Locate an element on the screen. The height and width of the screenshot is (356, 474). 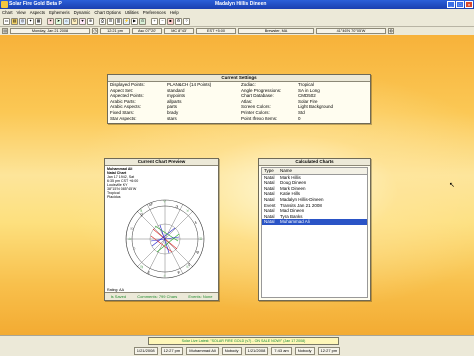
settings-row: Star Aspects: stars Point Ifrexo Items: 0 is located at coordinates (239, 119).